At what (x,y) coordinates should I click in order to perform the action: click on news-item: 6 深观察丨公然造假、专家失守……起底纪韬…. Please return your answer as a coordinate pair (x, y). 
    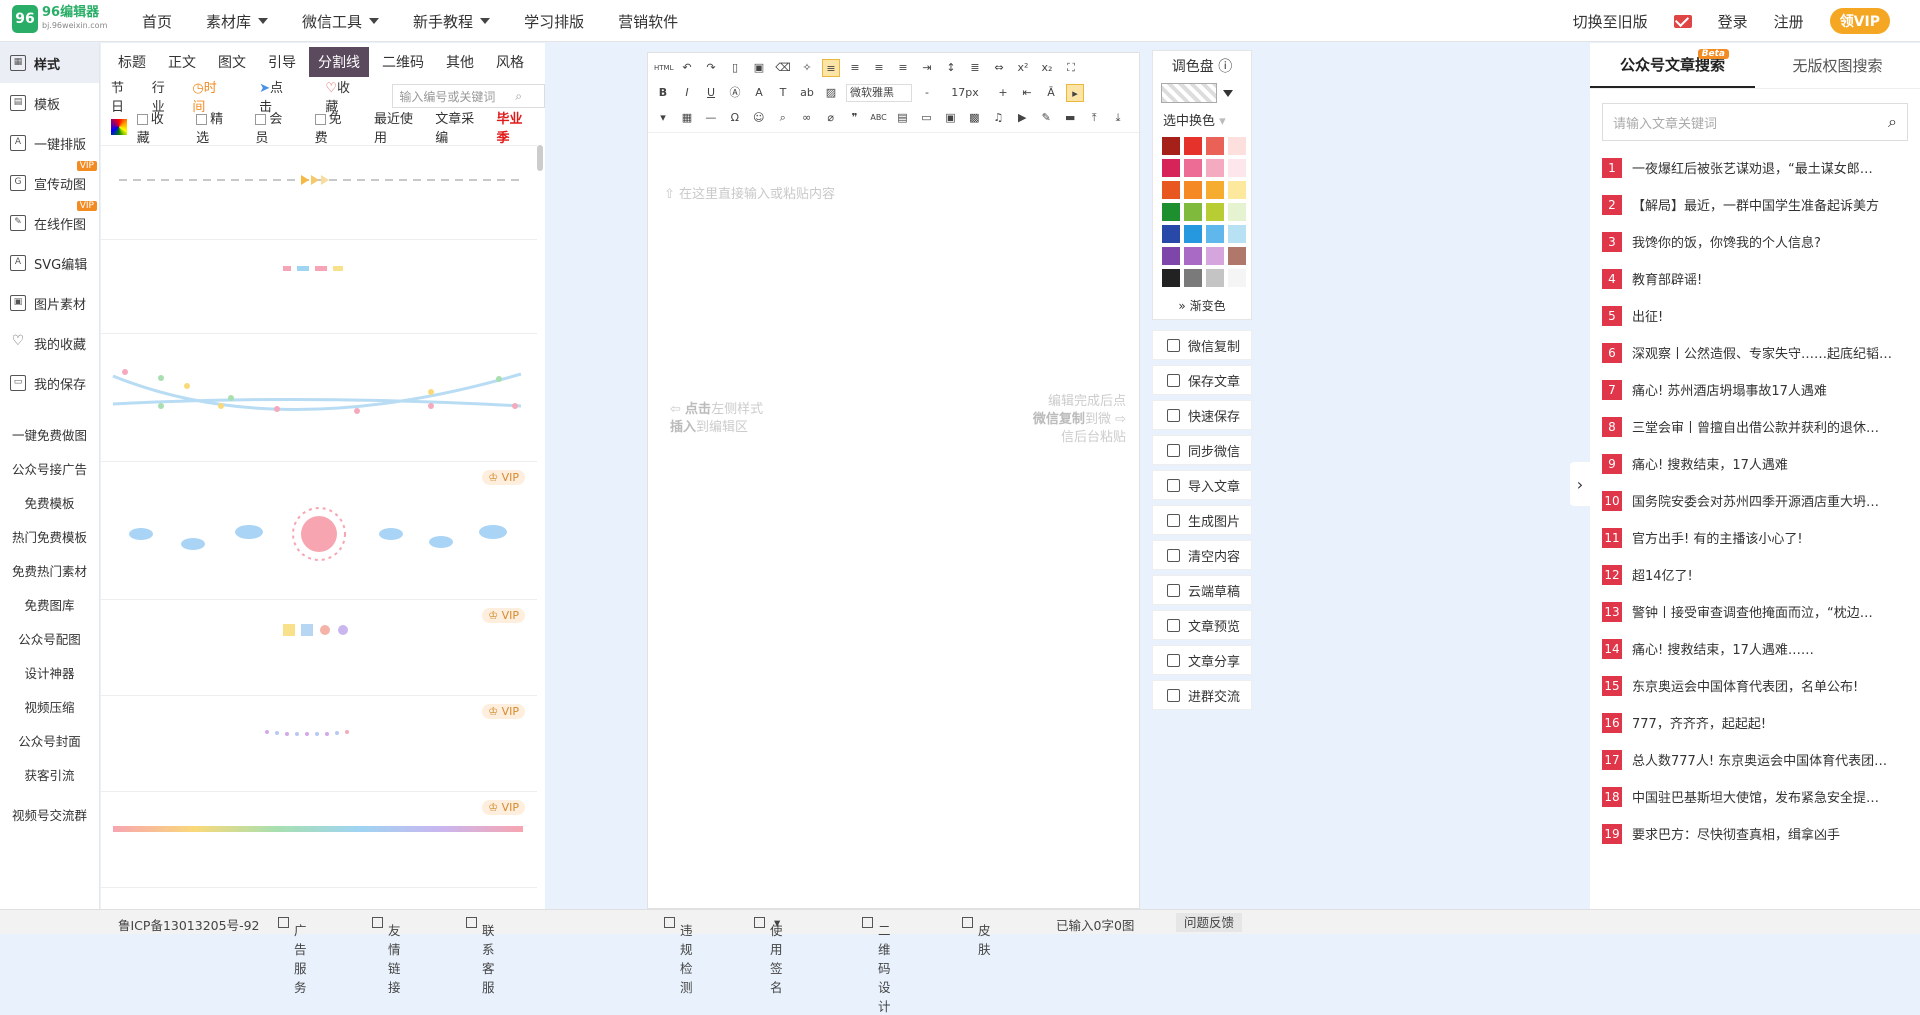
    Looking at the image, I should click on (1761, 352).